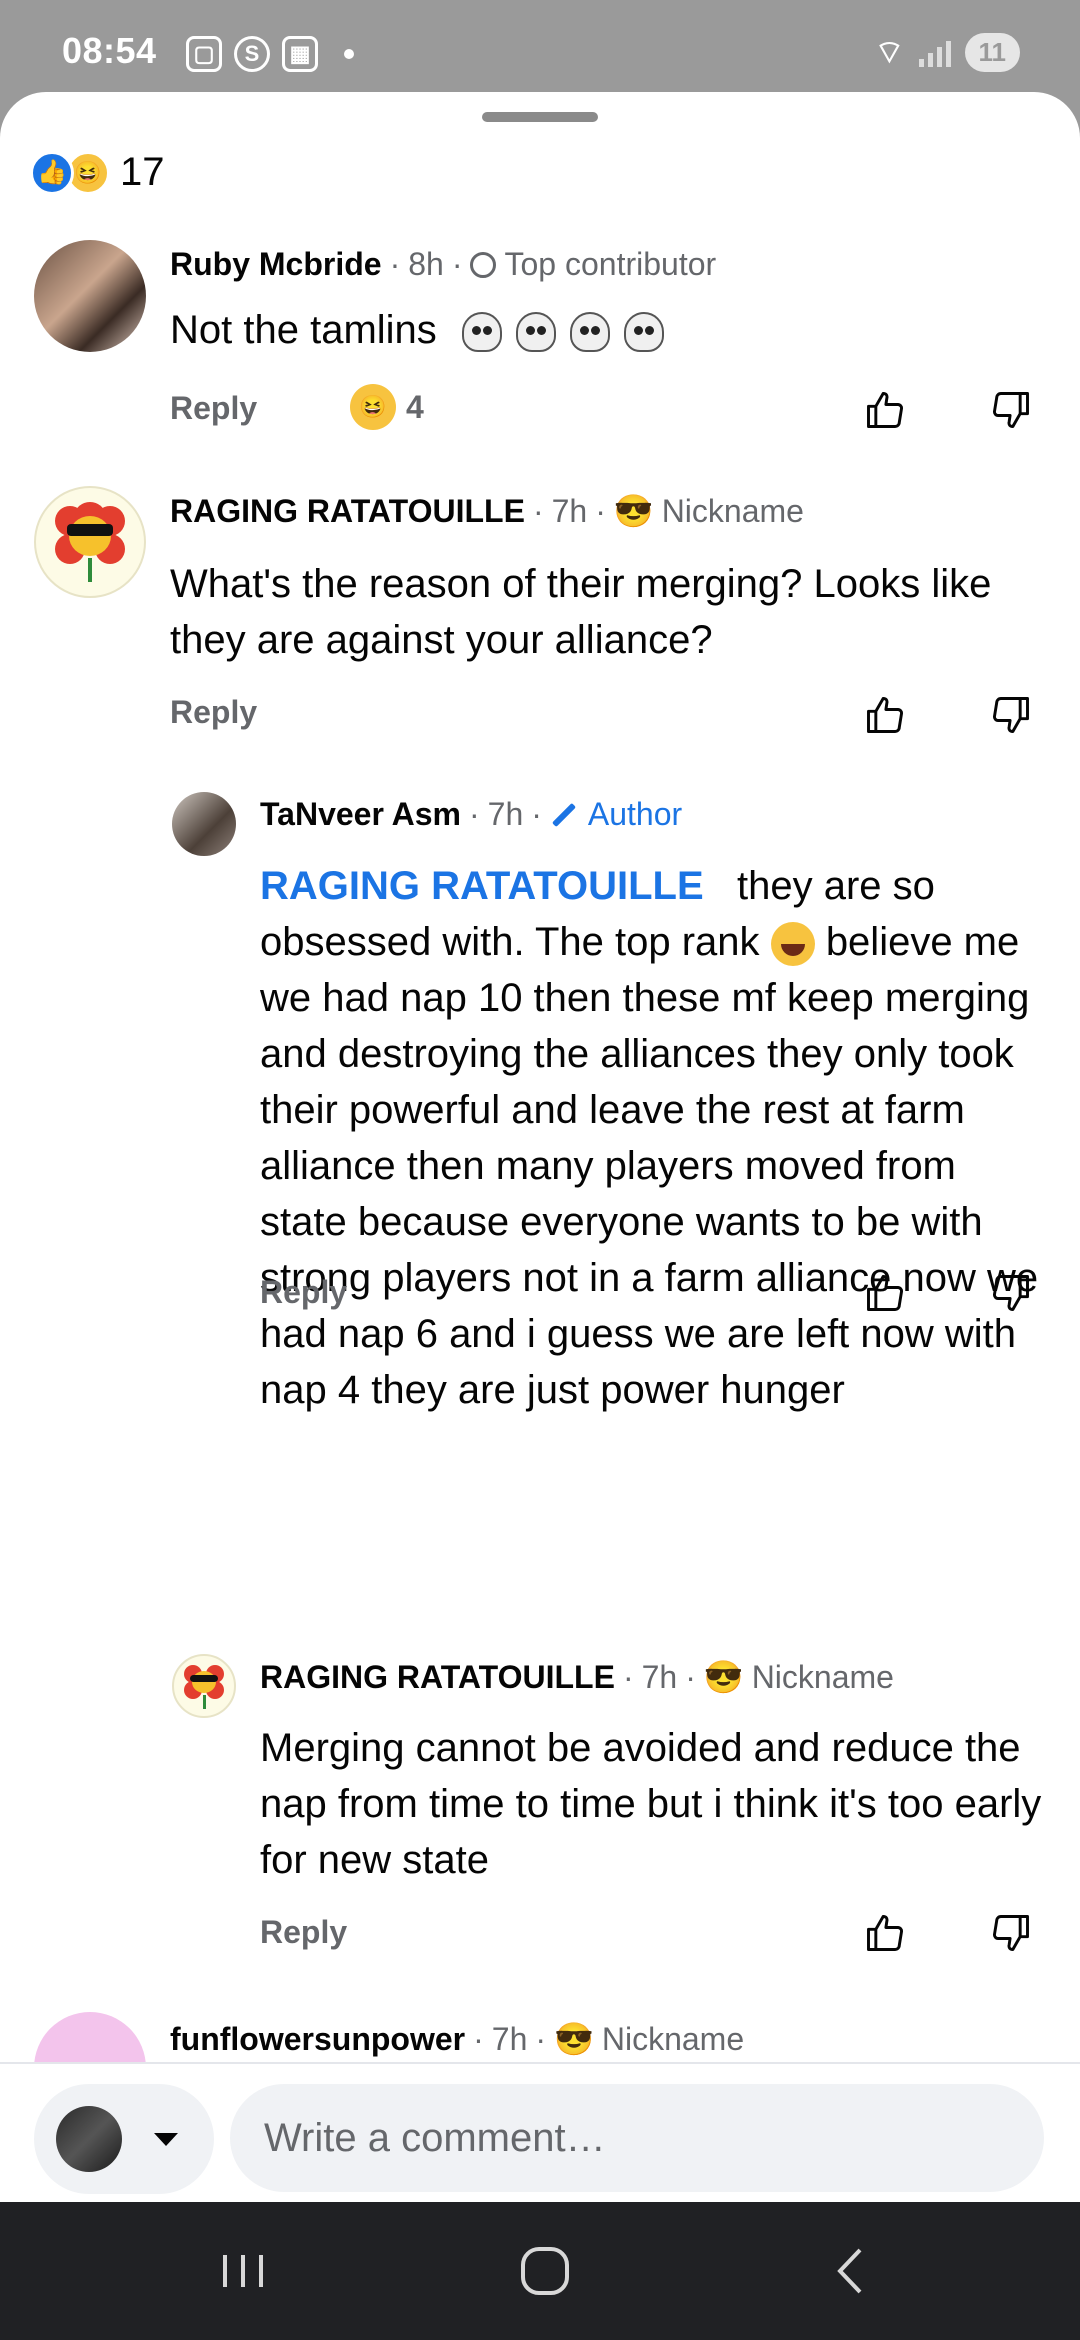 The image size is (1080, 2340). What do you see at coordinates (317, 2039) in the screenshot?
I see `commenter-name: funflowersunpower` at bounding box center [317, 2039].